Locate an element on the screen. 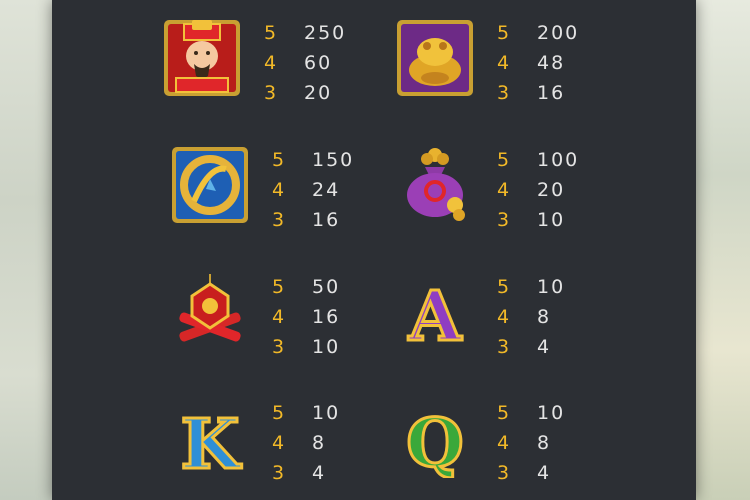 This screenshot has width=750, height=500. letter-k-glyph: K is located at coordinates (211, 441).